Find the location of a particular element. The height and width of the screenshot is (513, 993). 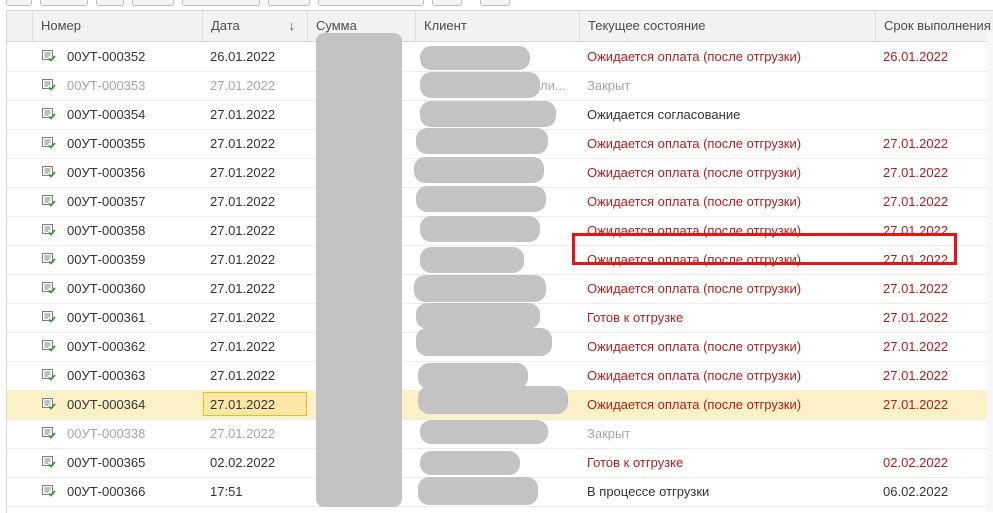

header-client: Клиент is located at coordinates (498, 26).